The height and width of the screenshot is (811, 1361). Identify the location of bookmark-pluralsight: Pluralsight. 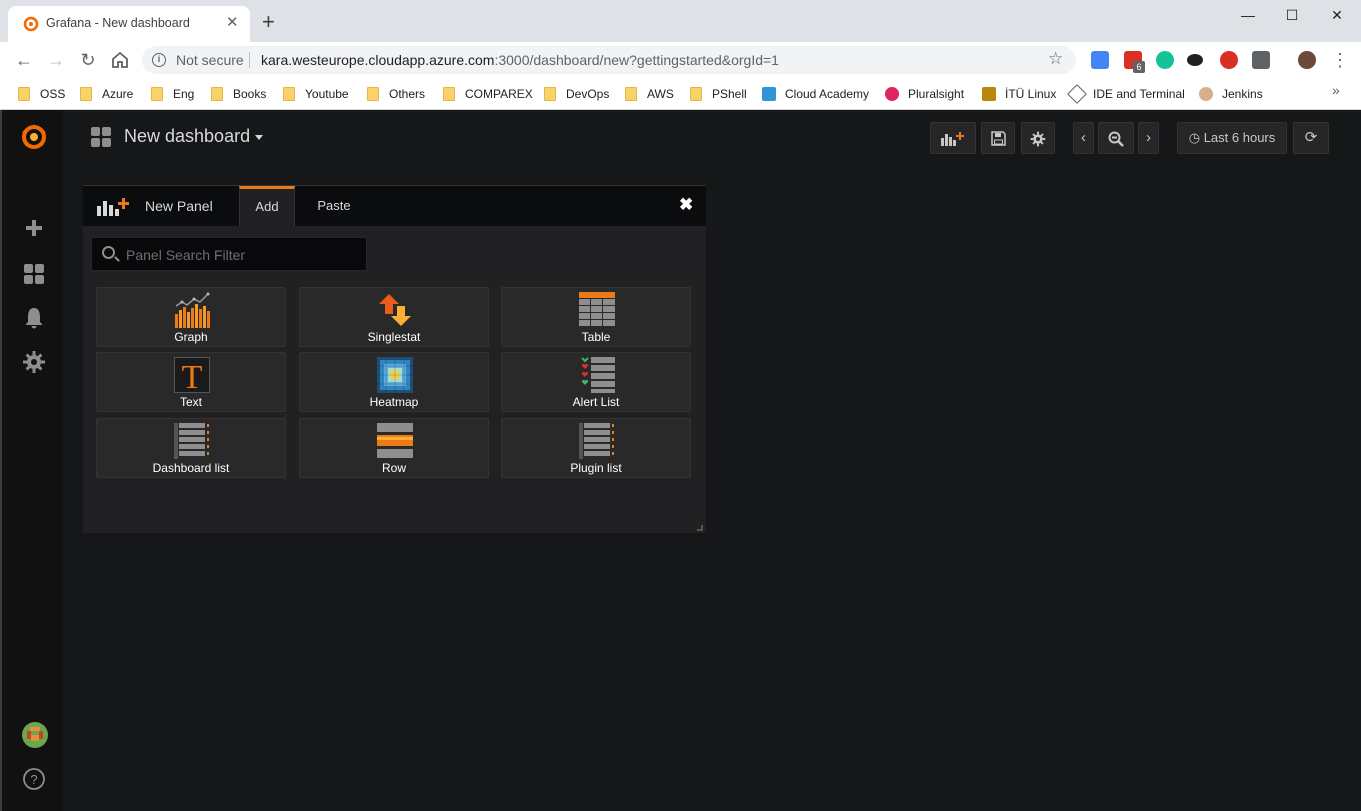
(924, 94).